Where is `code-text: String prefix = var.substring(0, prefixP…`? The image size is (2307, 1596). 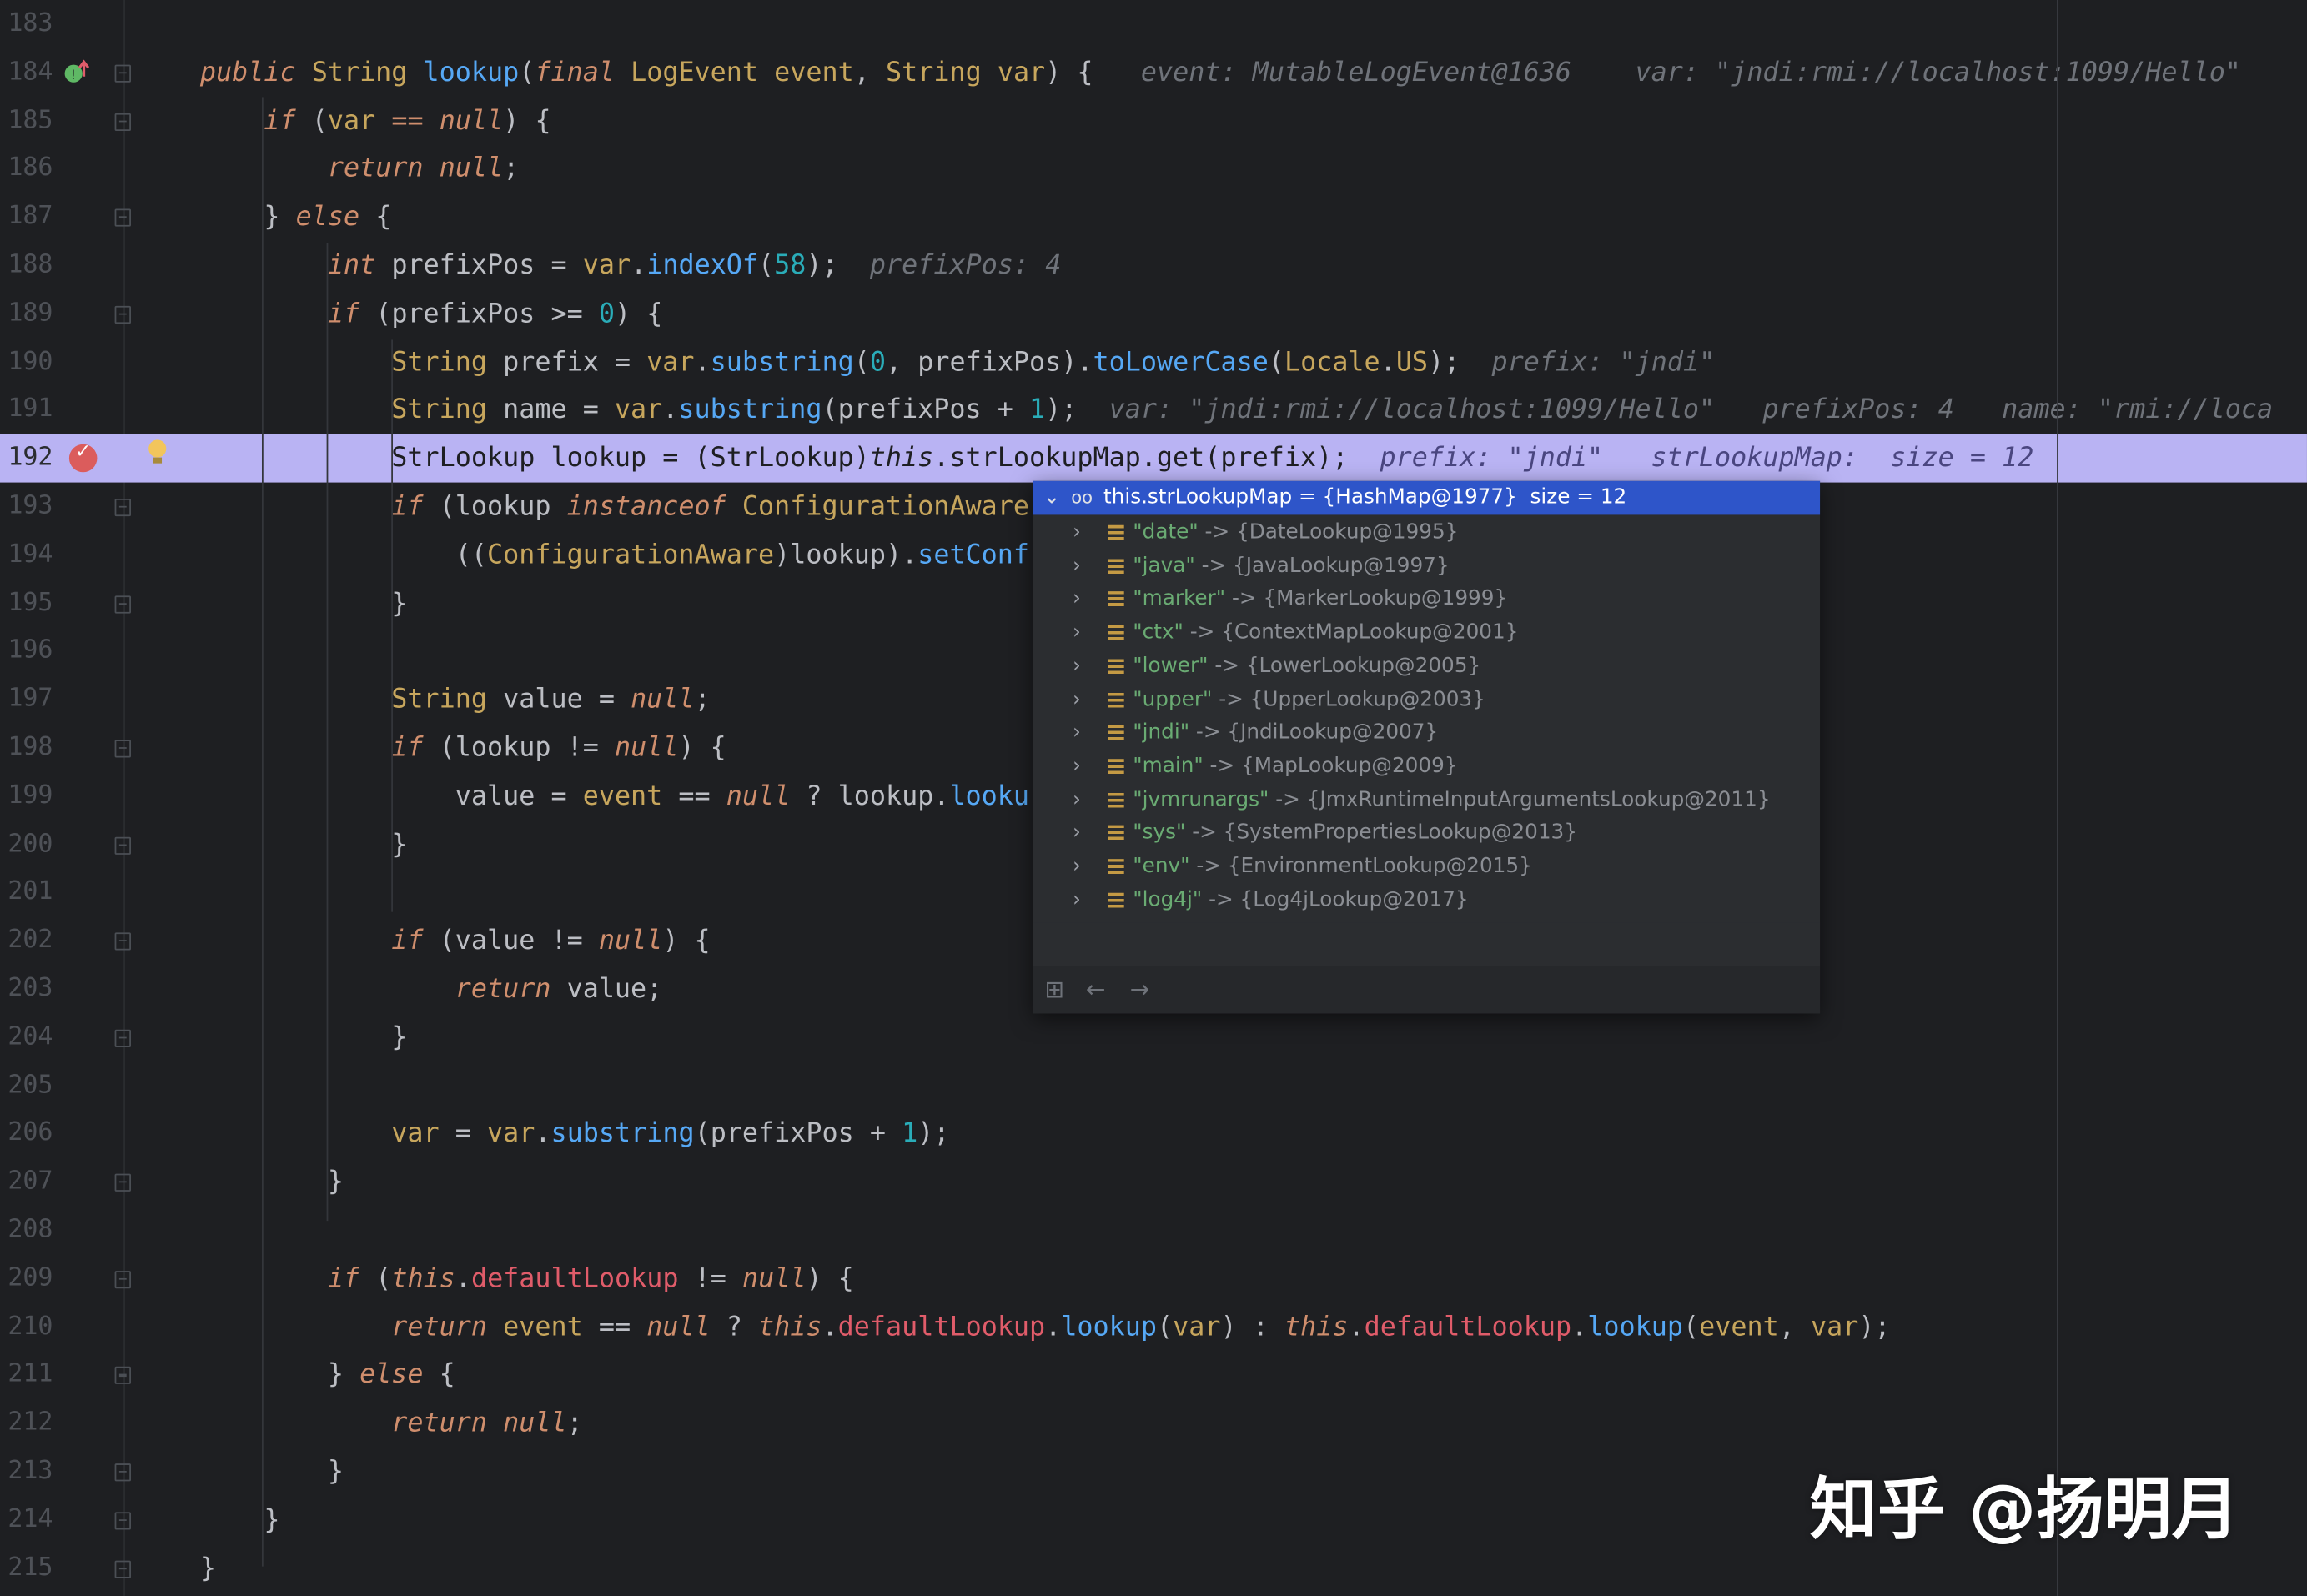
code-text: String prefix = var.substring(0, prefixP… is located at coordinates (957, 362).